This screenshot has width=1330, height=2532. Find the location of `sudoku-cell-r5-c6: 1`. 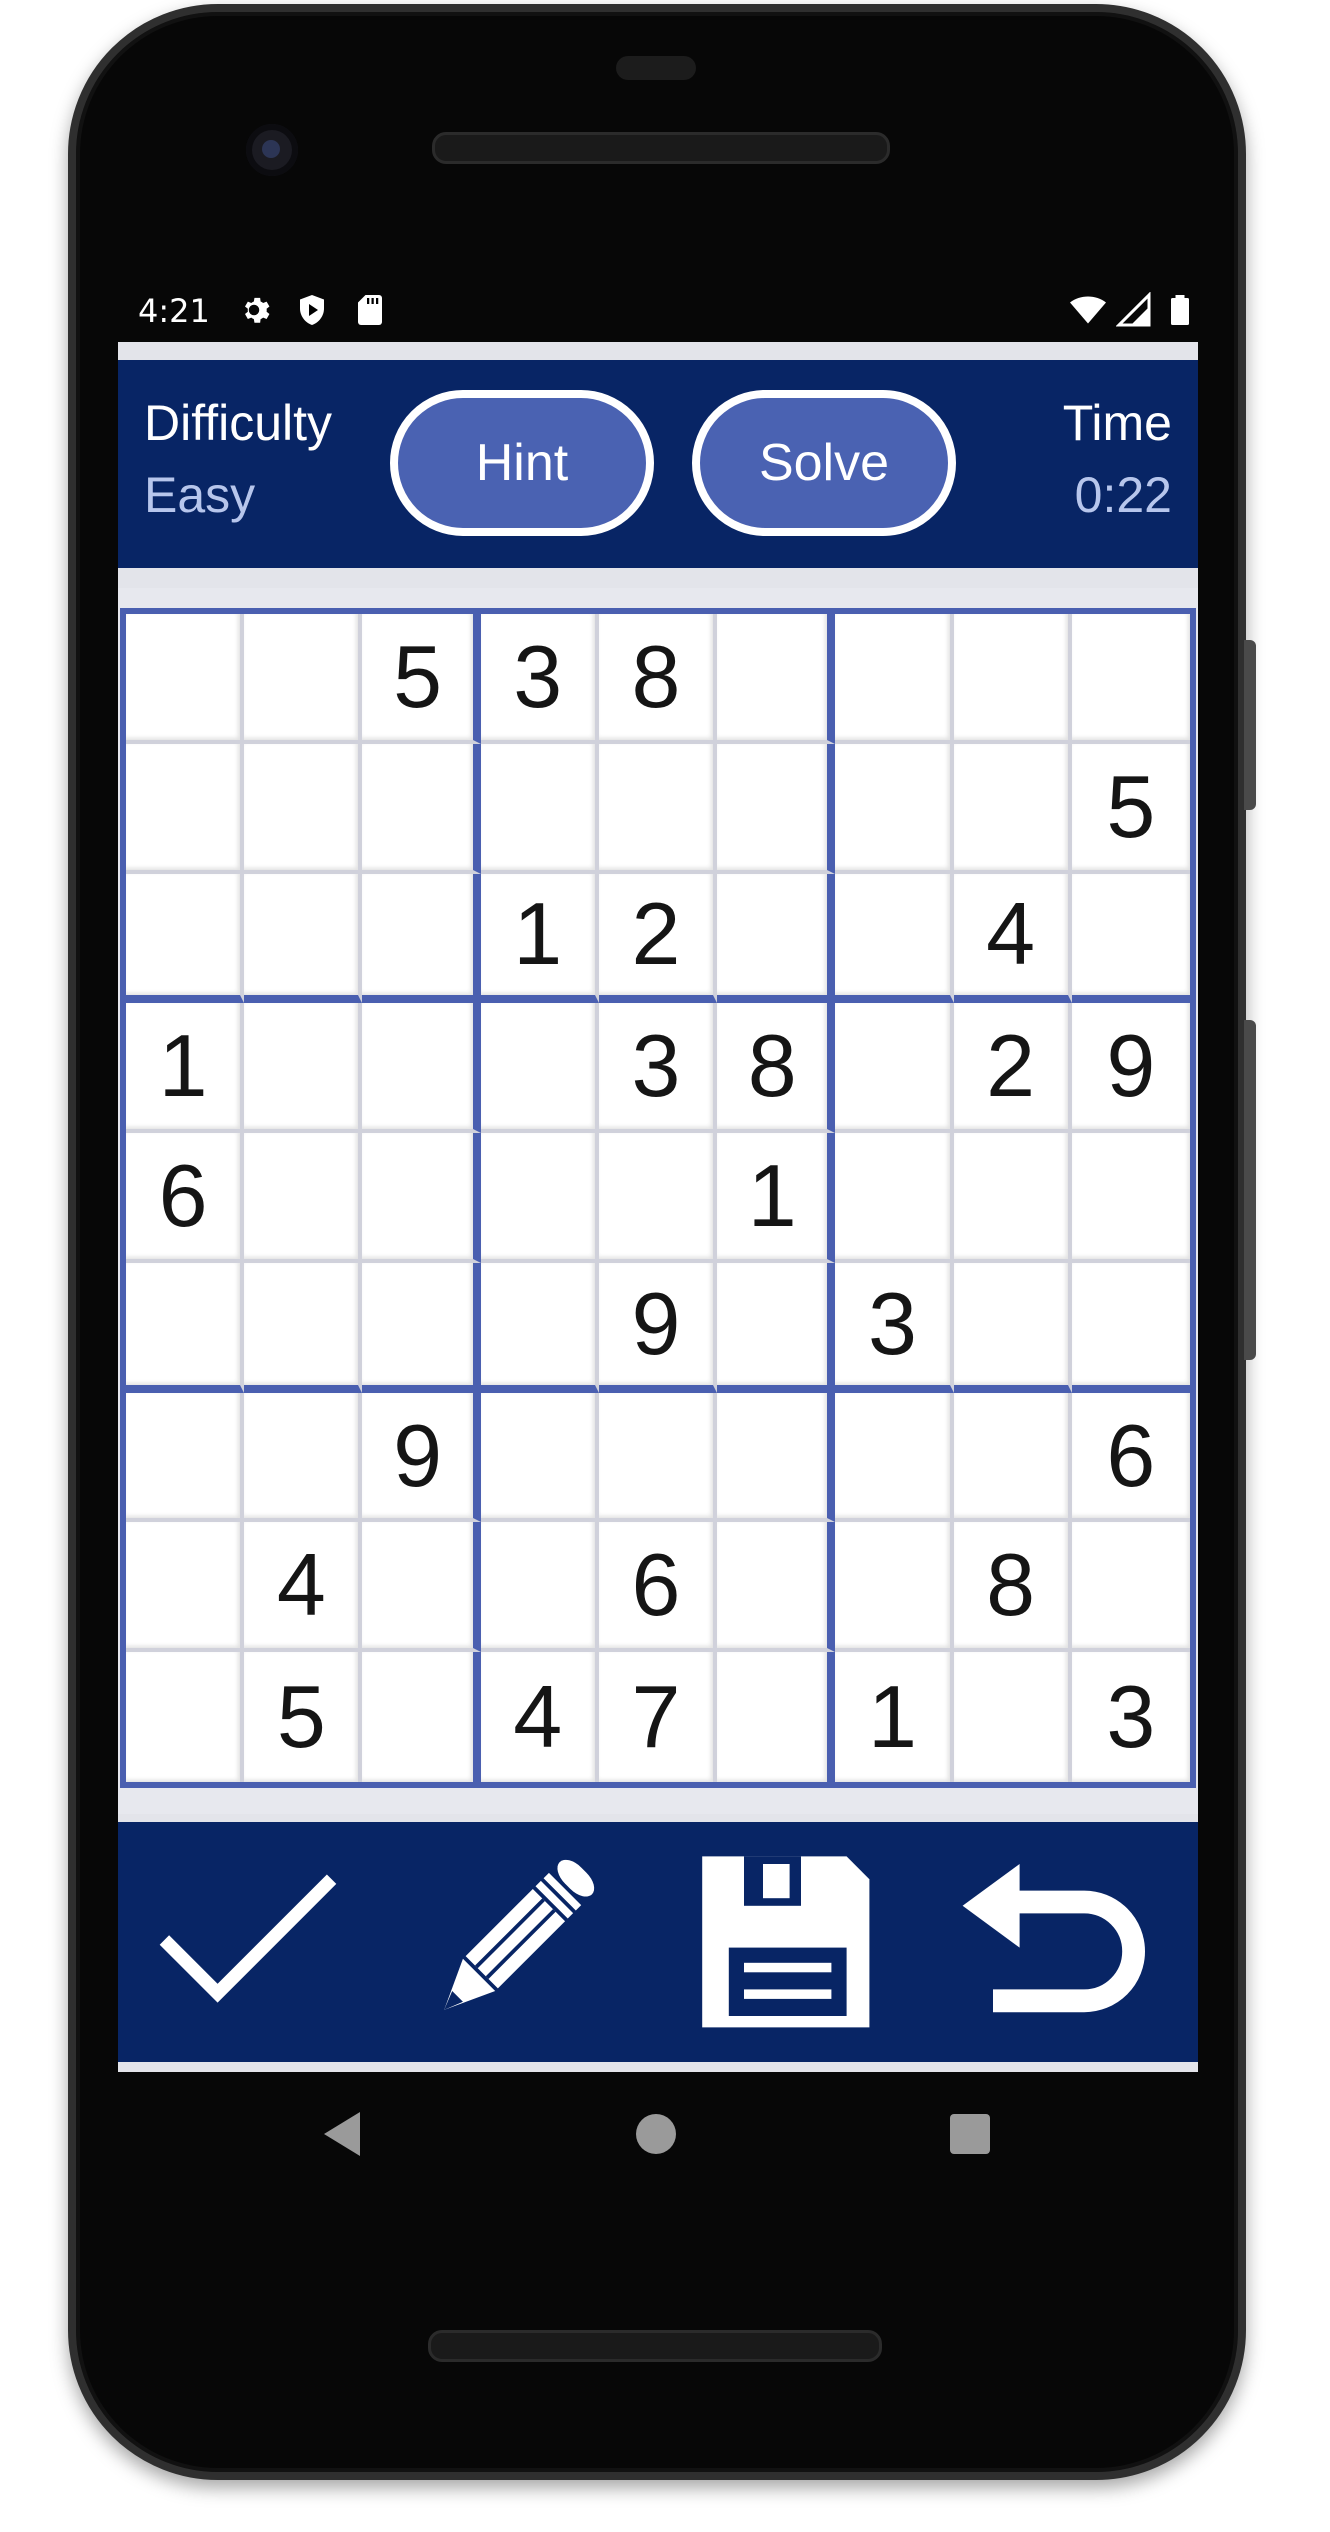

sudoku-cell-r5-c6: 1 is located at coordinates (776, 1198).